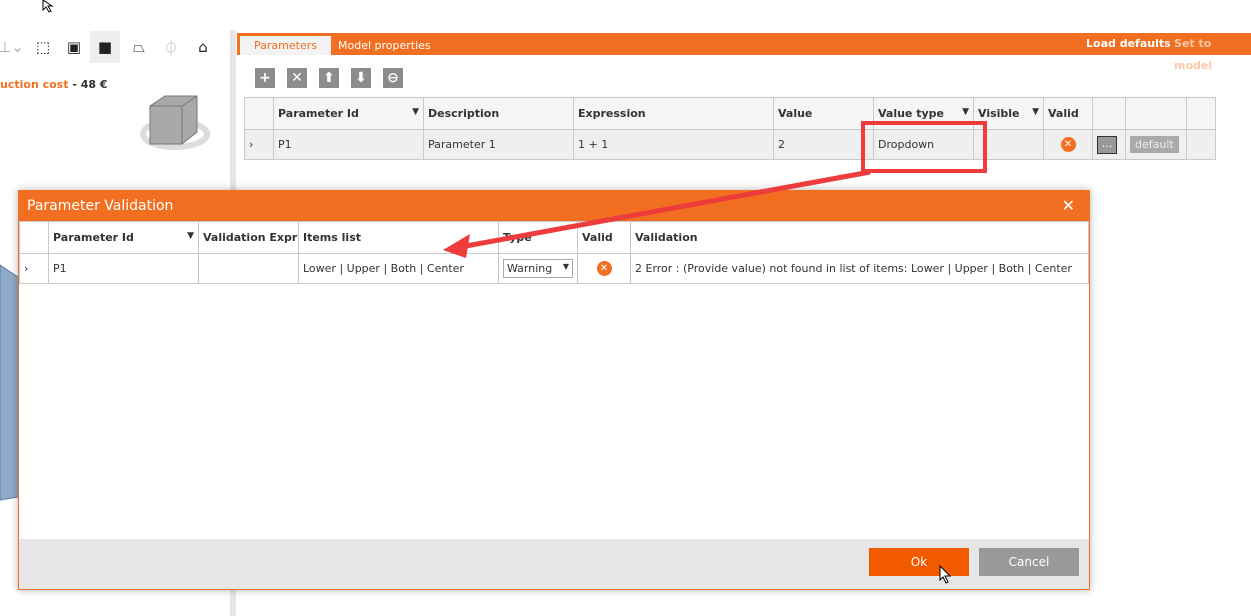 The width and height of the screenshot is (1251, 616). Describe the element at coordinates (384, 45) in the screenshot. I see `tab-model-properties: Model properties` at that location.